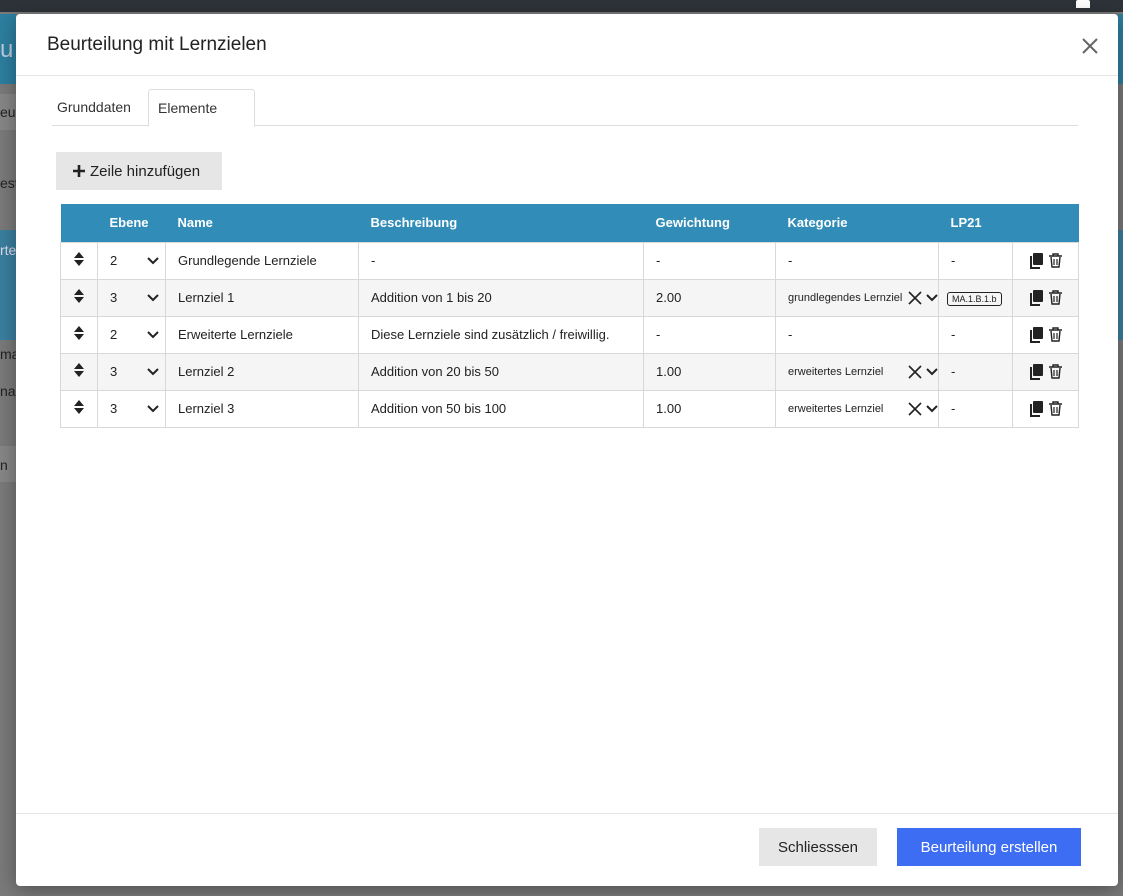  Describe the element at coordinates (79, 171) in the screenshot. I see `plus-icon` at that location.